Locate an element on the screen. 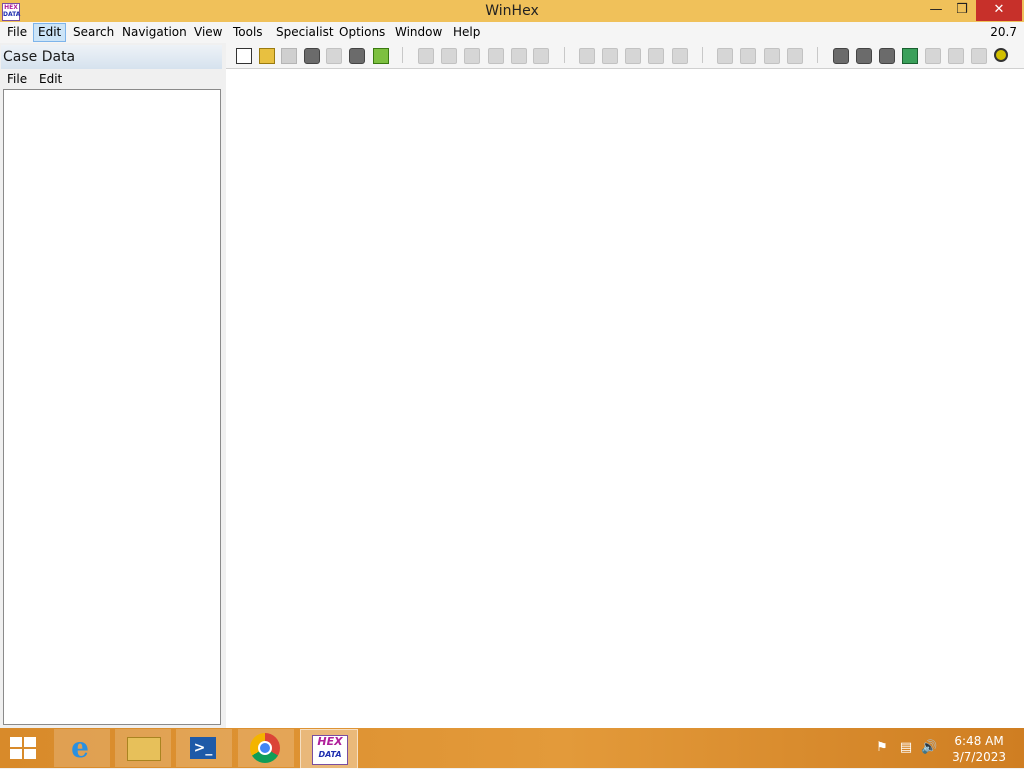  taskbar-chrome is located at coordinates (266, 748).